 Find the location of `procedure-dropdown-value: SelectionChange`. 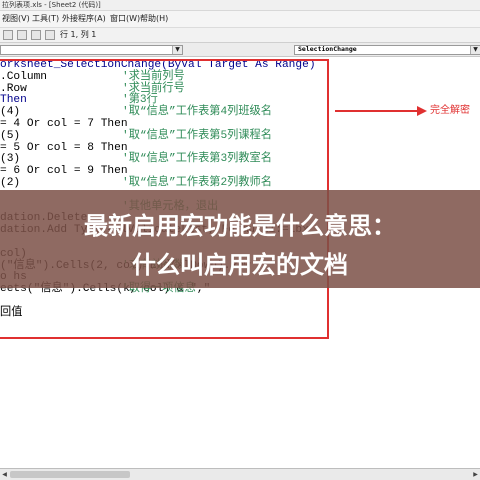

procedure-dropdown-value: SelectionChange is located at coordinates (327, 49).